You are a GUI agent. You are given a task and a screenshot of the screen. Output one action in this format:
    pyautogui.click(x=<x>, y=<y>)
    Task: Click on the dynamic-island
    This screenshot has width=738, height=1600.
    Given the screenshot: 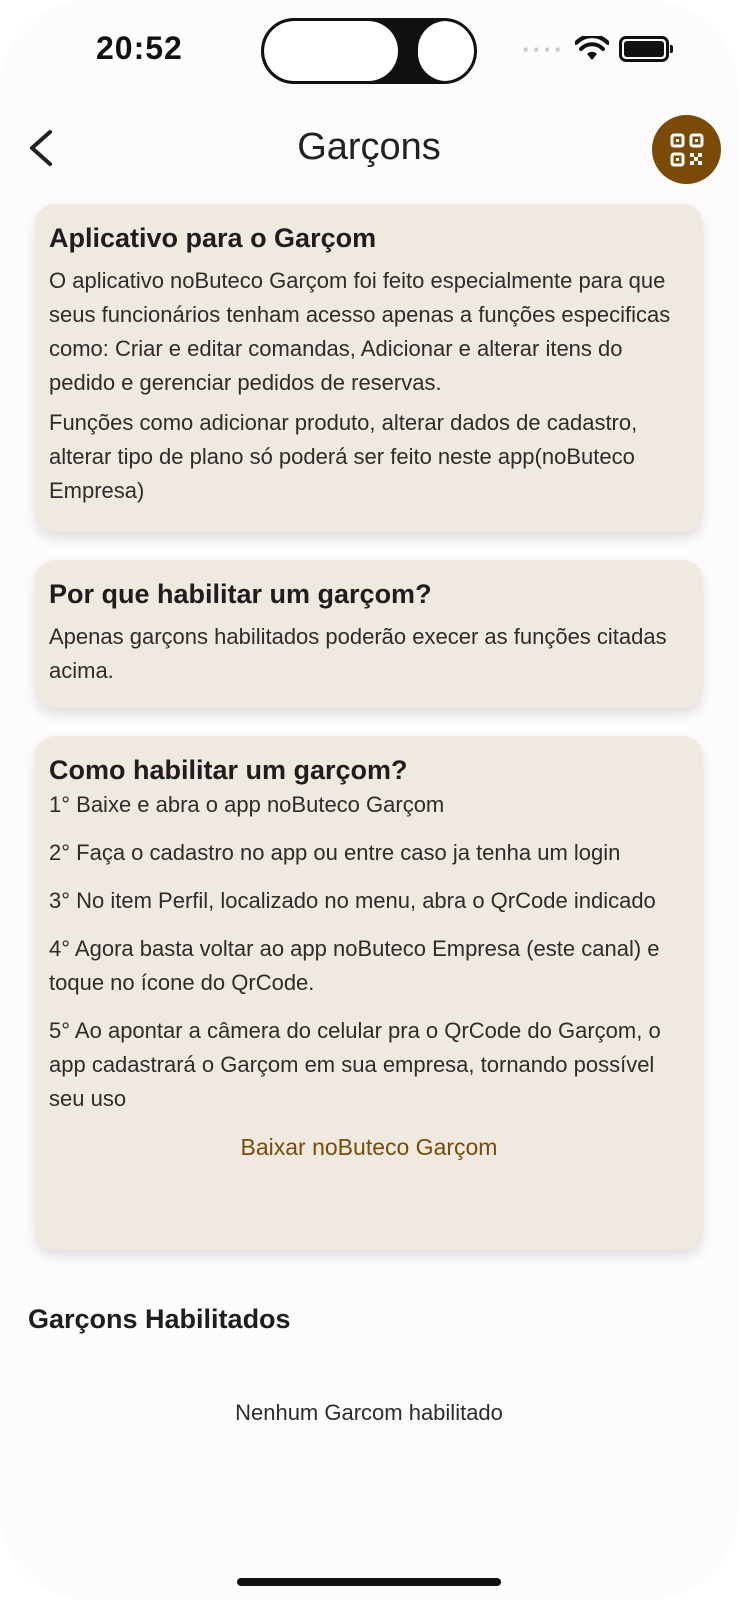 What is the action you would take?
    pyautogui.click(x=369, y=51)
    